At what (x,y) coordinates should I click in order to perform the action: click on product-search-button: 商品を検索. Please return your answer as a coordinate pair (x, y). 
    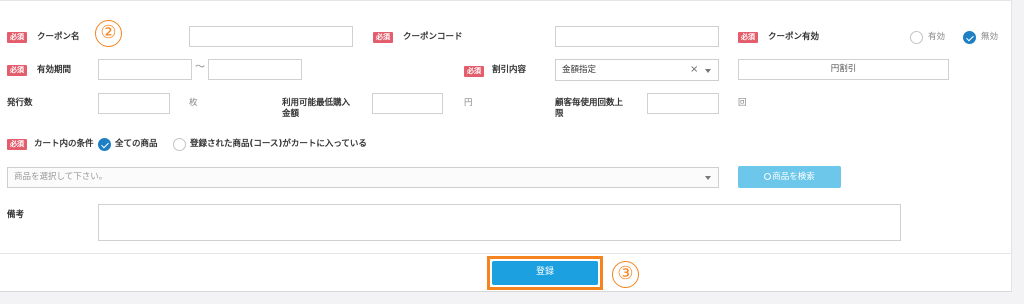
    Looking at the image, I should click on (789, 177).